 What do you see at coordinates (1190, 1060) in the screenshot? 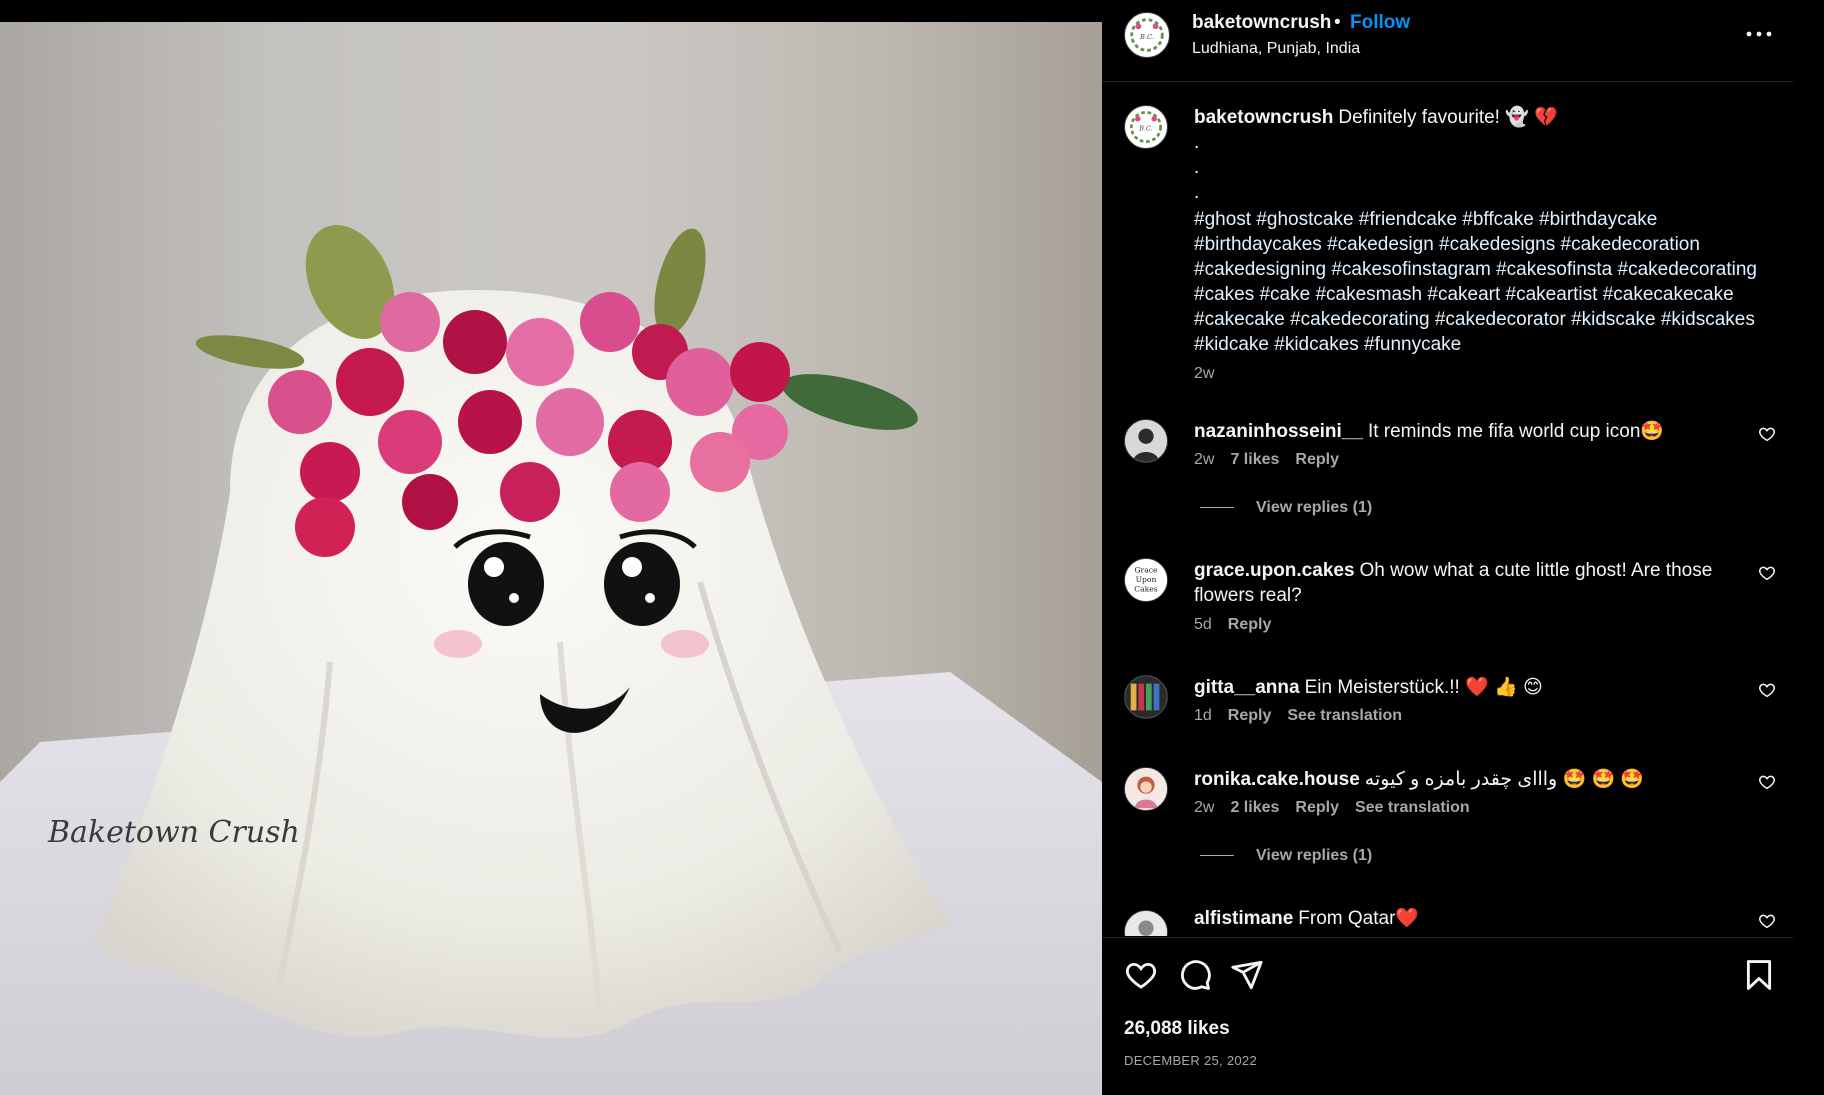
I see `post-date: DECEMBER 25, 2022` at bounding box center [1190, 1060].